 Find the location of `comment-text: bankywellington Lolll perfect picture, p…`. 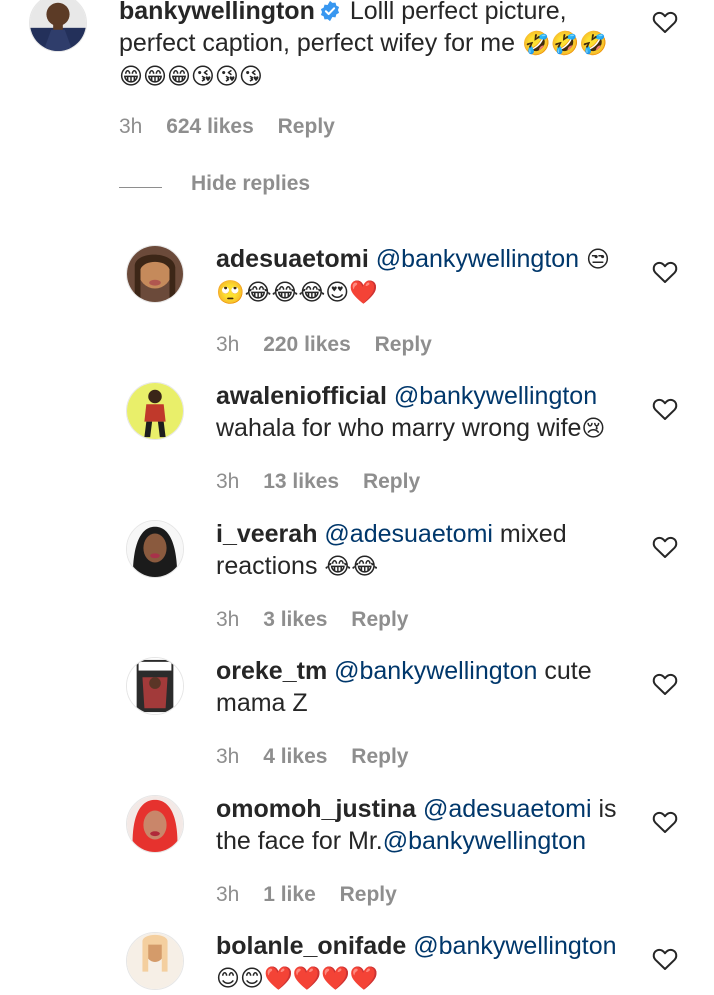

comment-text: bankywellington Lolll perfect picture, p… is located at coordinates (374, 46).